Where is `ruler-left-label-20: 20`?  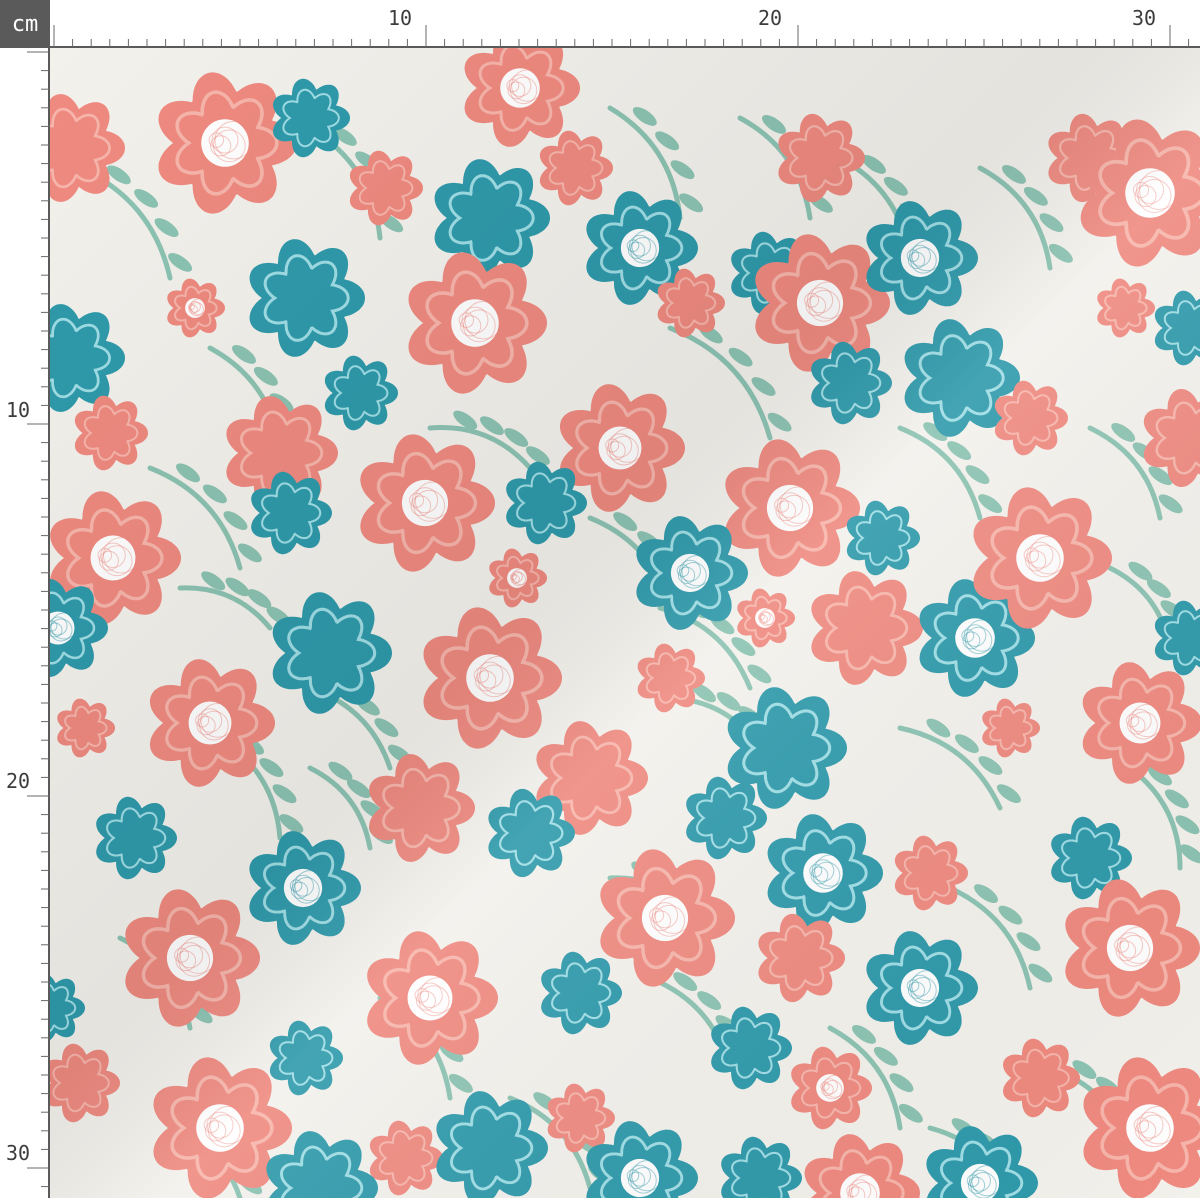 ruler-left-label-20: 20 is located at coordinates (18, 781).